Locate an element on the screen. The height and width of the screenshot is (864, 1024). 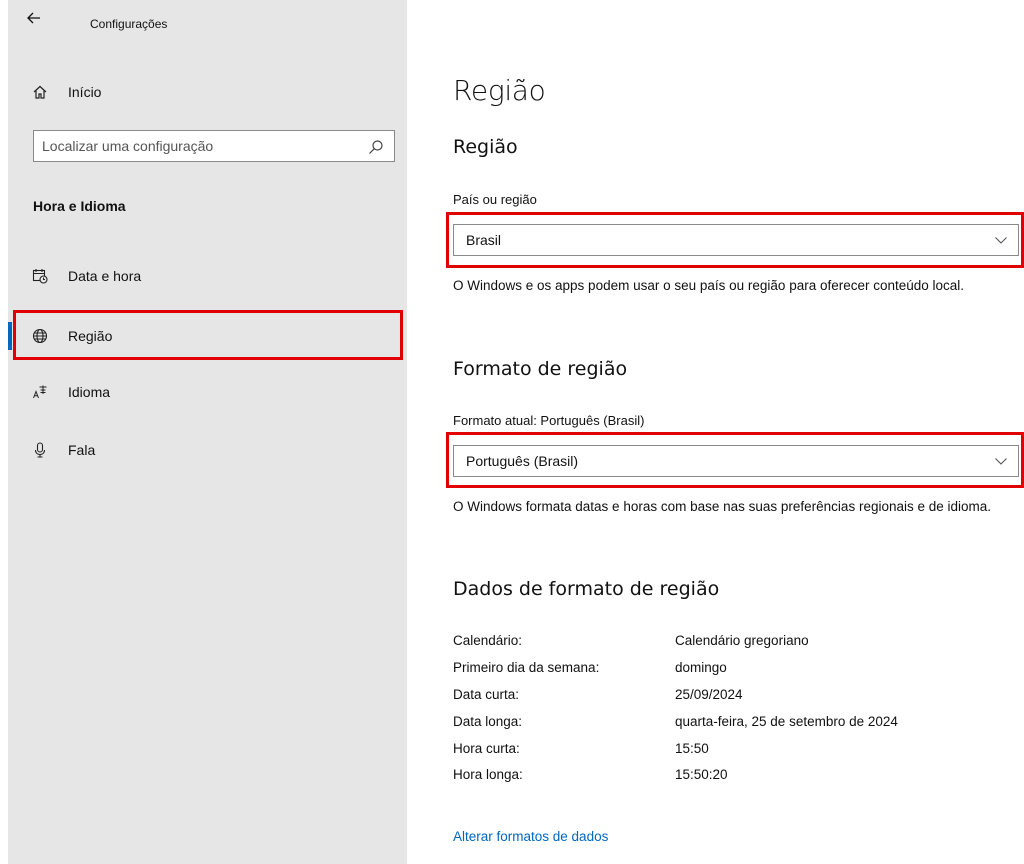
sidebar-item-date-time: Data e hora is located at coordinates (207, 276).